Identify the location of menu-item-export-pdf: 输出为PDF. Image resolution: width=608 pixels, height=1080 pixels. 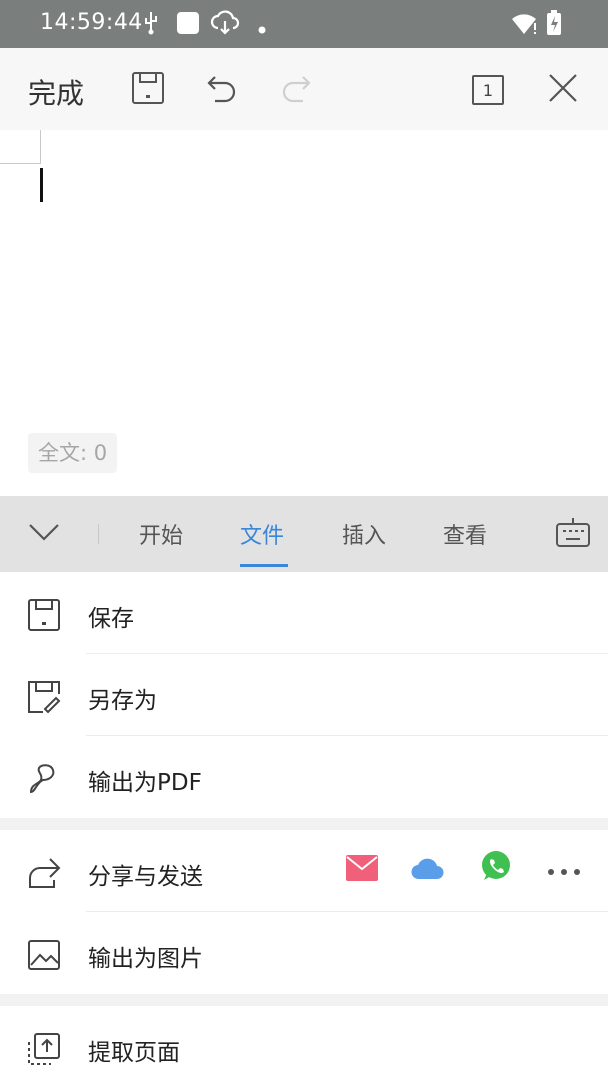
(304, 777).